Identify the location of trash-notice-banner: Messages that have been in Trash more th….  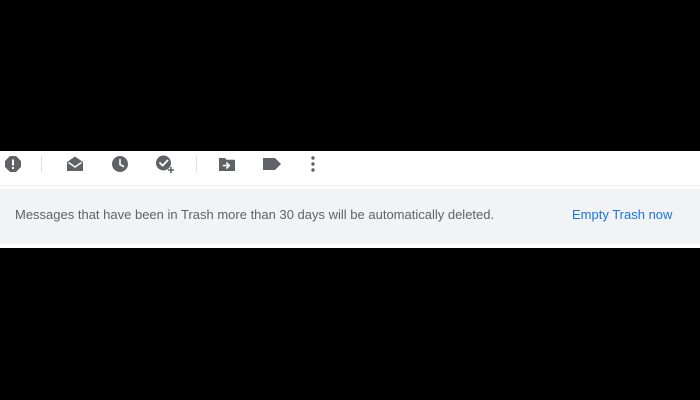
(350, 216).